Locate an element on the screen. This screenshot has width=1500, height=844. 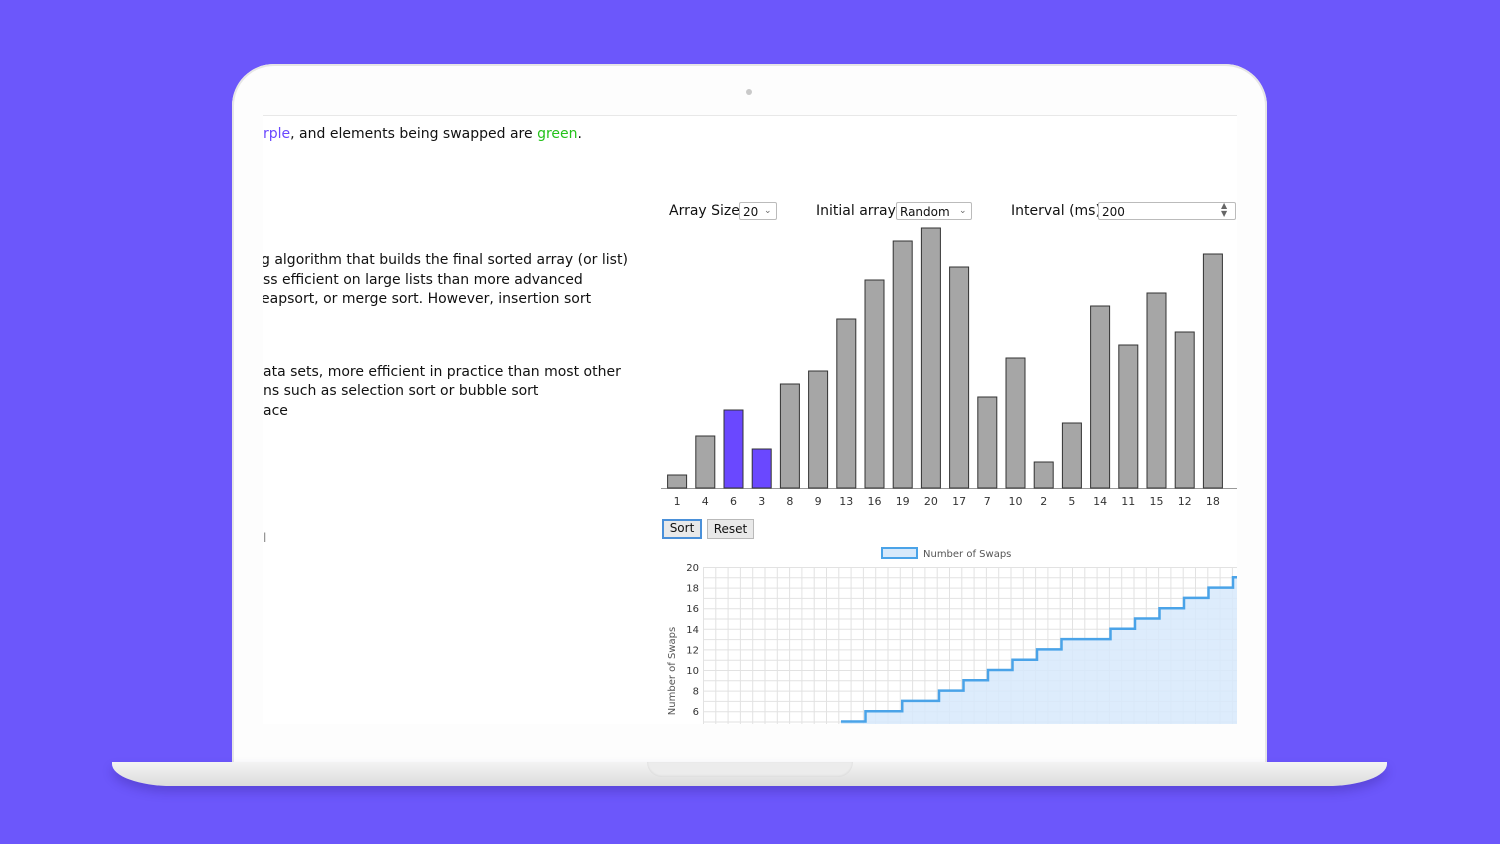
bar-label: 7 is located at coordinates (987, 501).